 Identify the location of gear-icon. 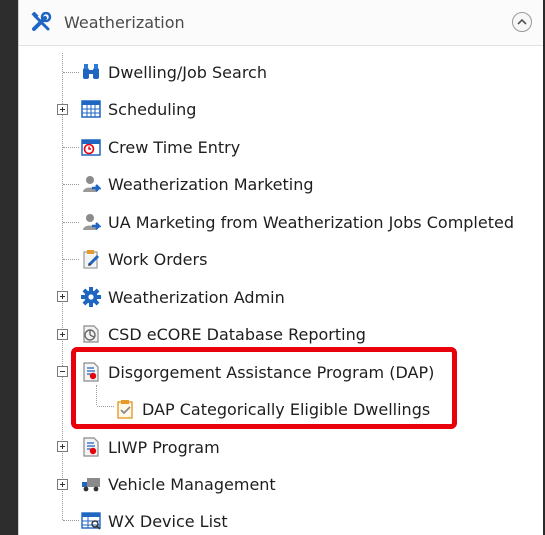
(91, 297).